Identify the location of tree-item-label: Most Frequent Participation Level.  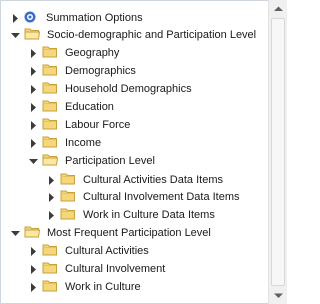
(129, 233).